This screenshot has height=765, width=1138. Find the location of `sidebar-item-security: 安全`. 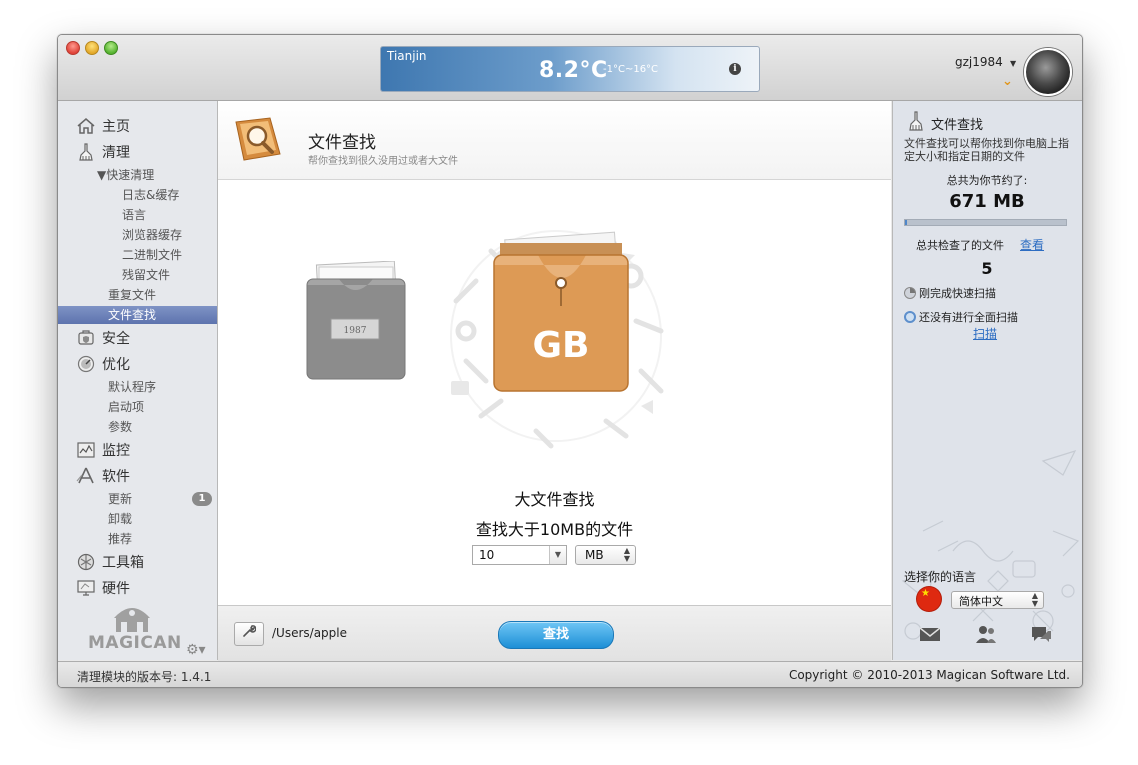

sidebar-item-security: 安全 is located at coordinates (103, 338).